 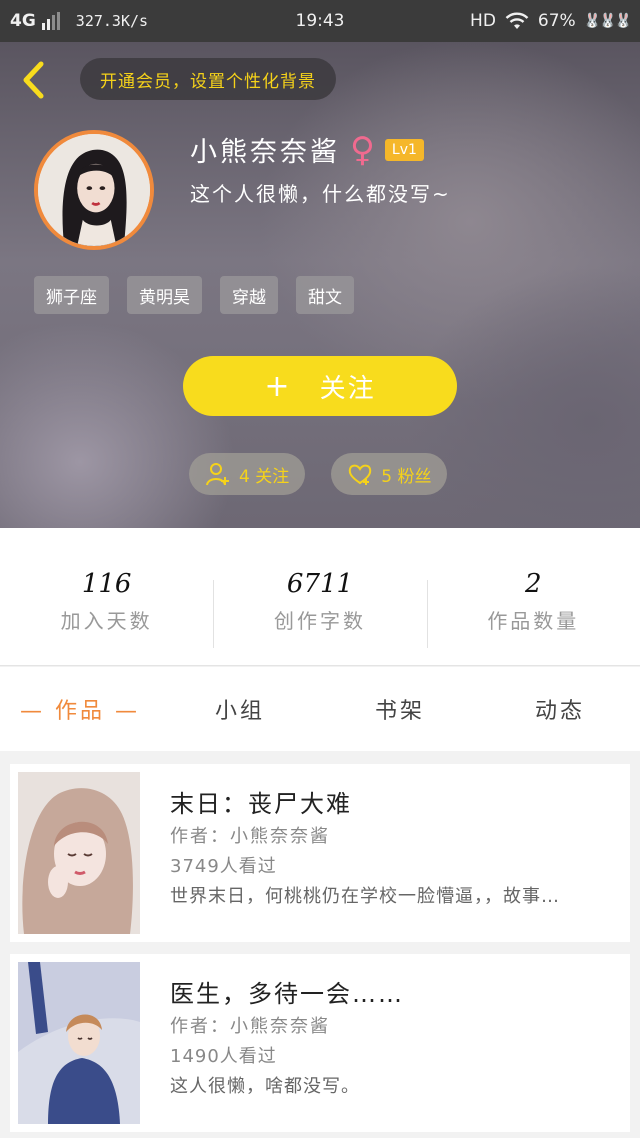 What do you see at coordinates (240, 709) in the screenshot?
I see `tab-groups: 小组` at bounding box center [240, 709].